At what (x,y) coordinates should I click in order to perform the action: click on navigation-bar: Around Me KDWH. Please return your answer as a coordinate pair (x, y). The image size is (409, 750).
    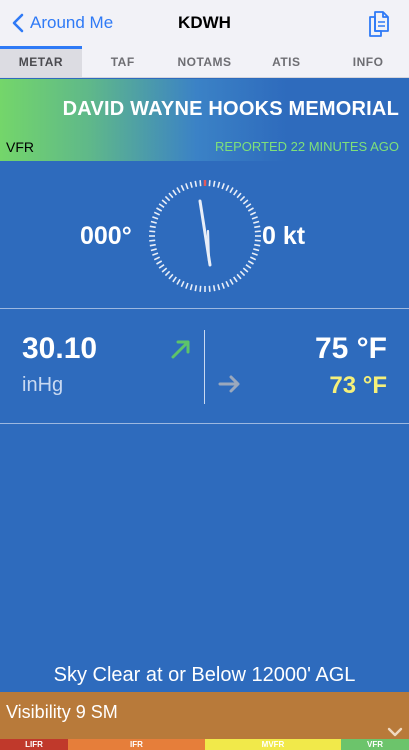
    Looking at the image, I should click on (204, 23).